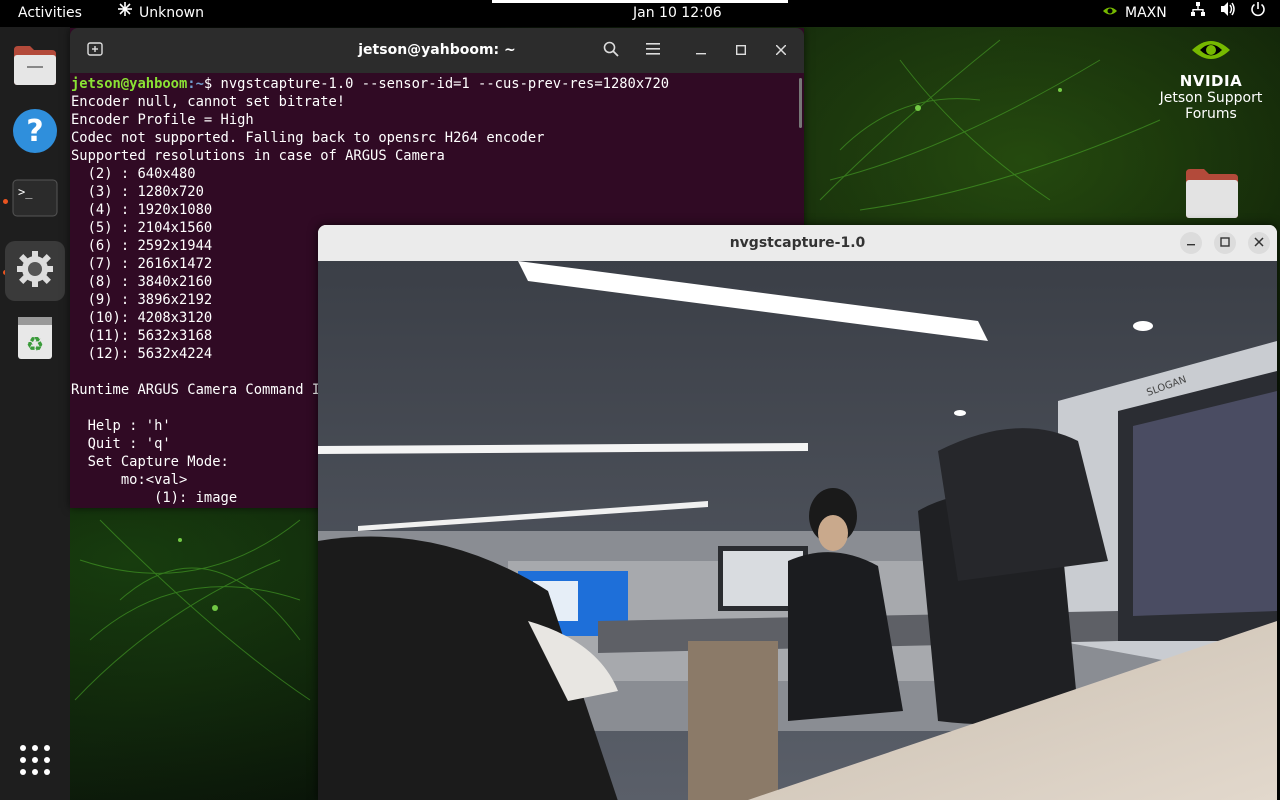  Describe the element at coordinates (1146, 13) in the screenshot. I see `power-mode-label: MAXN` at that location.